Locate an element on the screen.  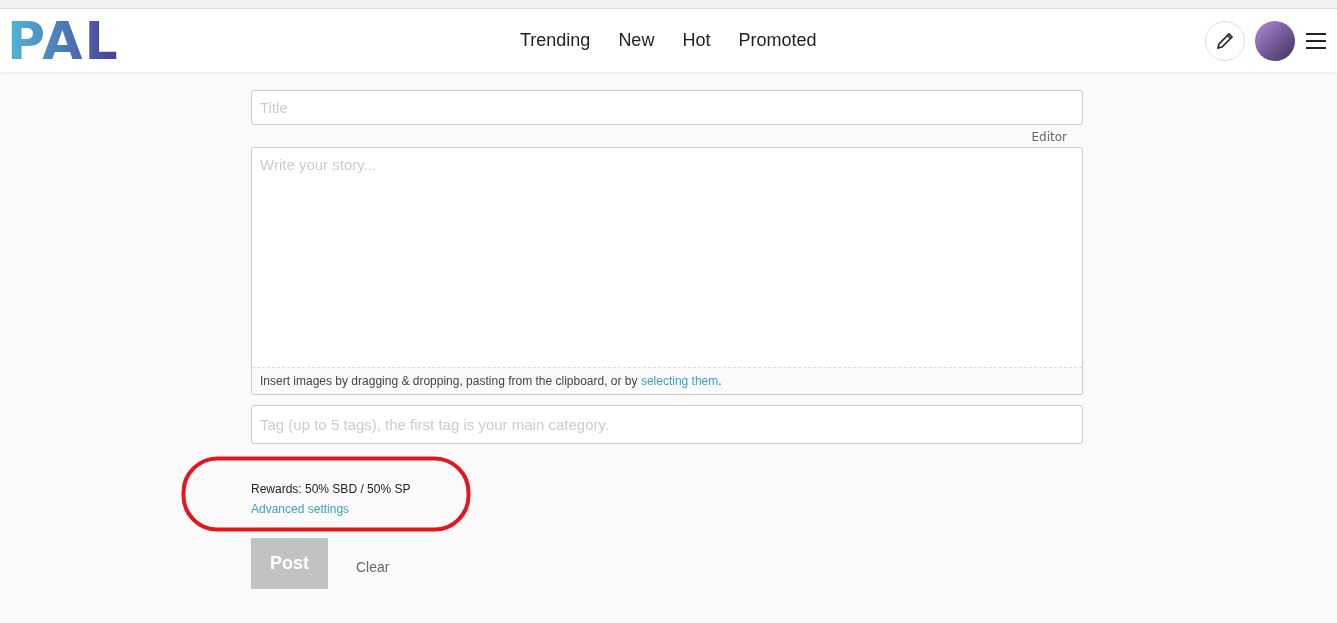
nav-link: Trending is located at coordinates (555, 40).